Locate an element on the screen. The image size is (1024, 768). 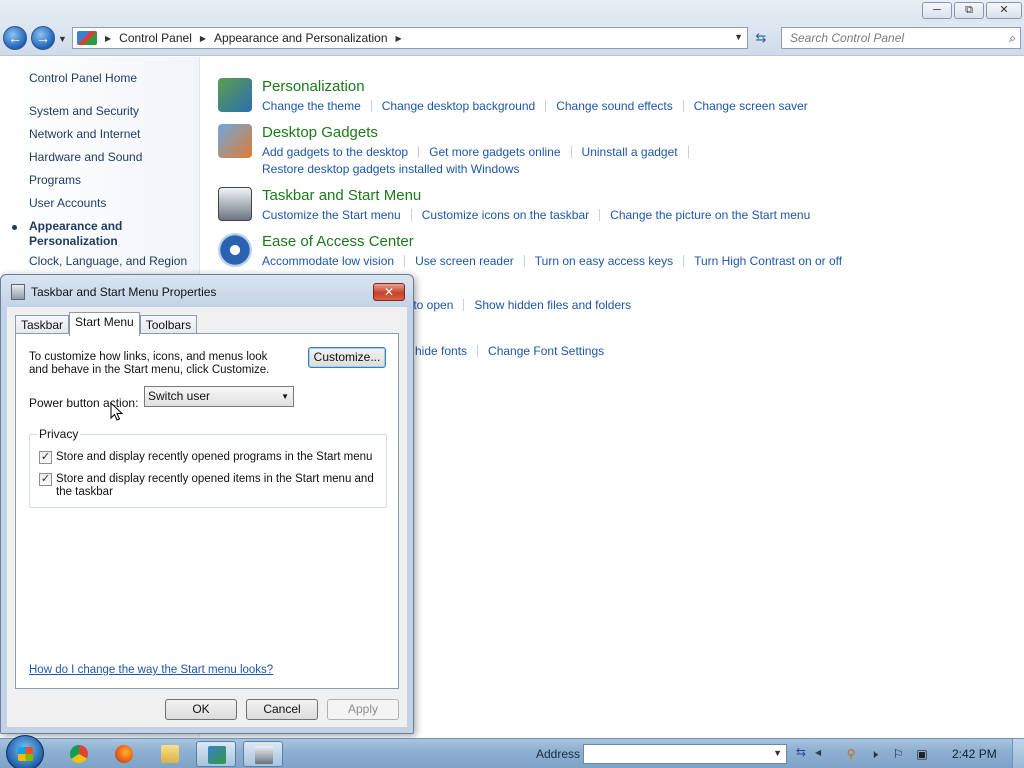
tab-taskbar: Taskbar is located at coordinates (42, 325).